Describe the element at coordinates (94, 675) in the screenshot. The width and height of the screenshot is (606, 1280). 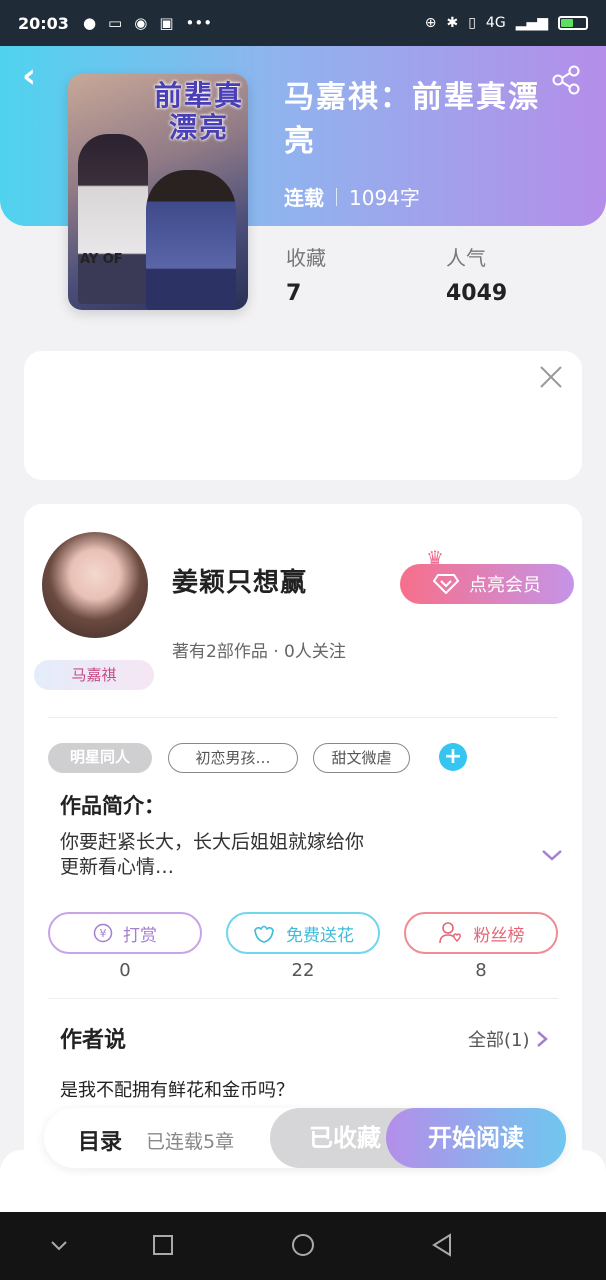
I see `author-badge: 马嘉祺` at that location.